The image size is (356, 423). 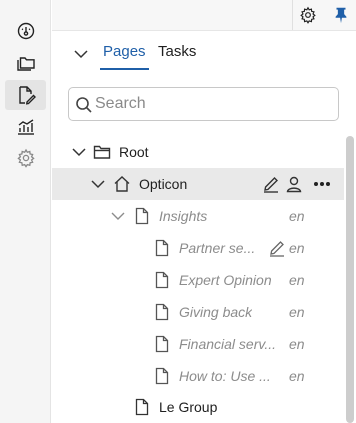 What do you see at coordinates (163, 184) in the screenshot?
I see `tree-item-label: Opticon` at bounding box center [163, 184].